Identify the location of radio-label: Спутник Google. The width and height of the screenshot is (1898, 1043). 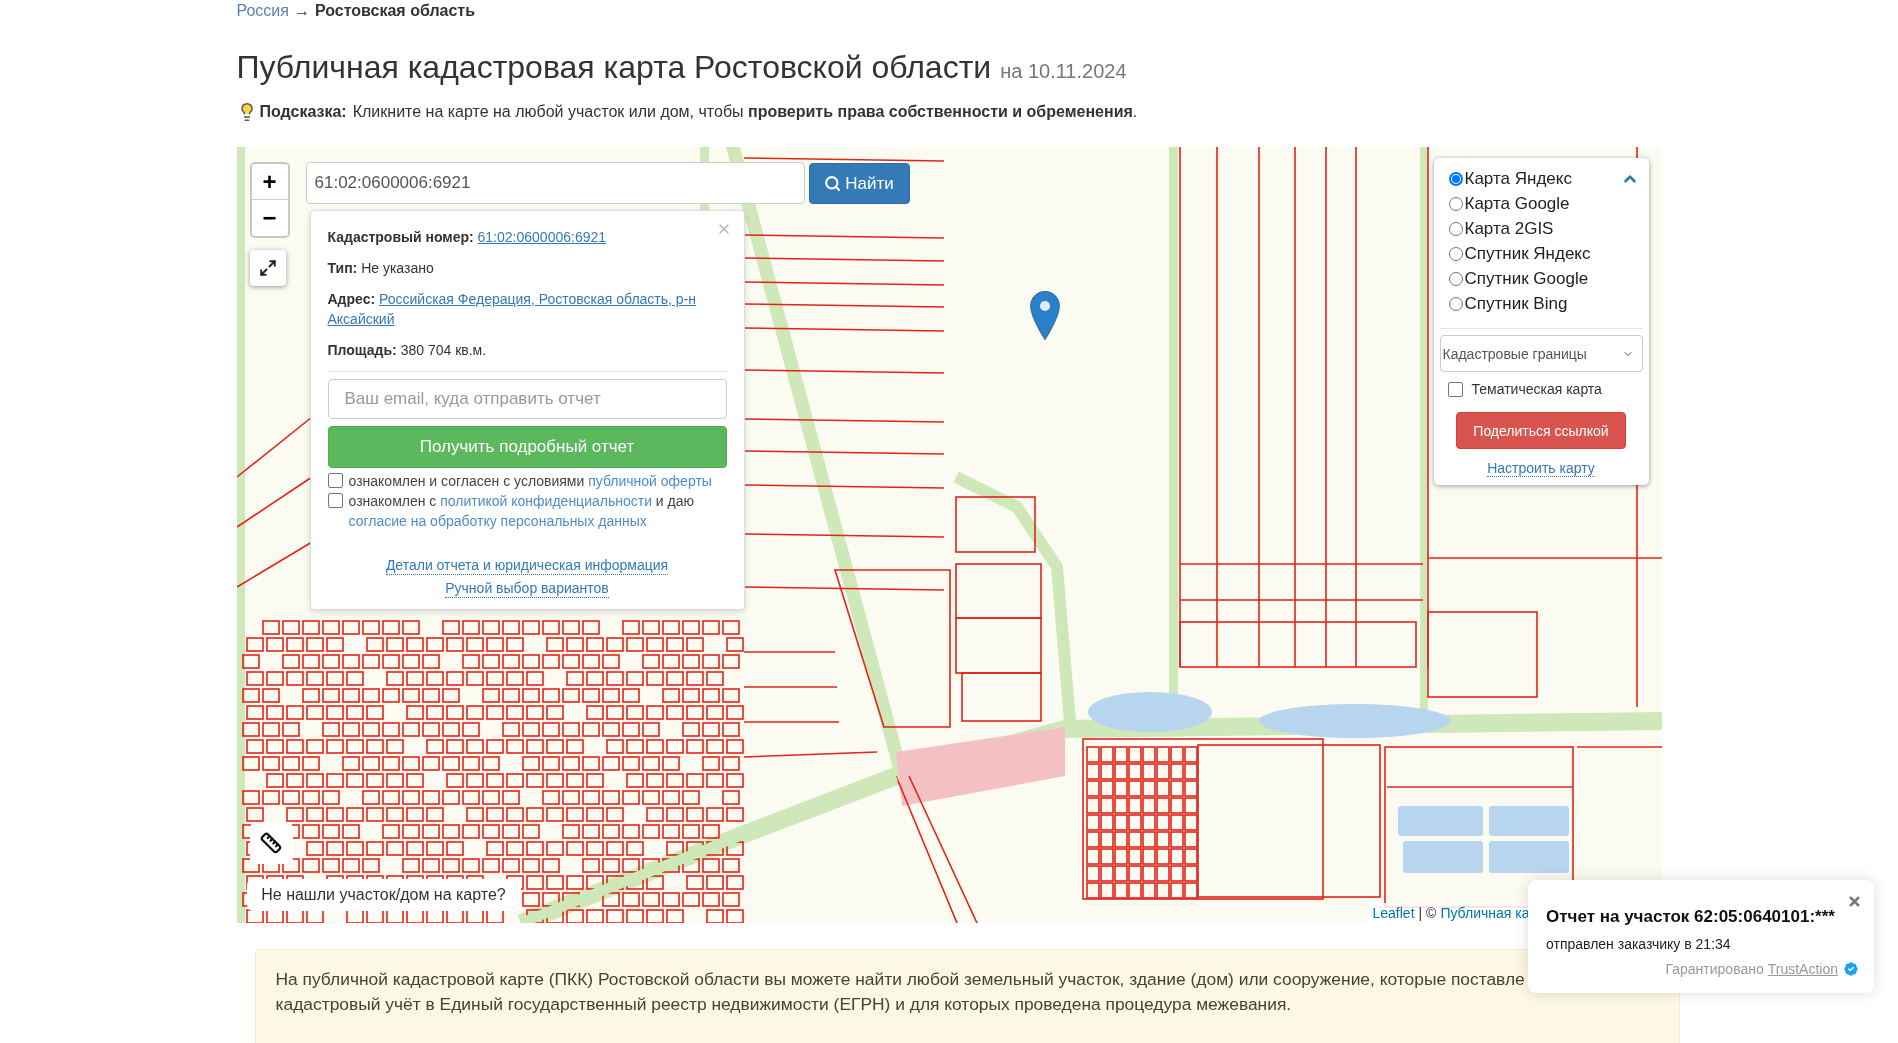
(1526, 278).